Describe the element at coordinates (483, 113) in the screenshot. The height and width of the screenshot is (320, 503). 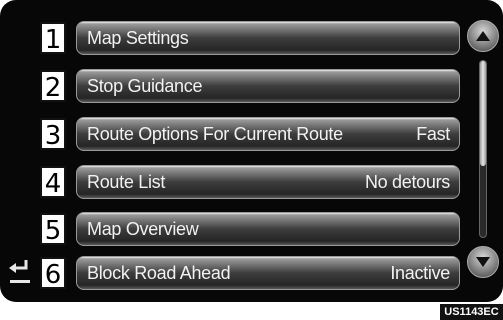
I see `scrollbar-thumb` at that location.